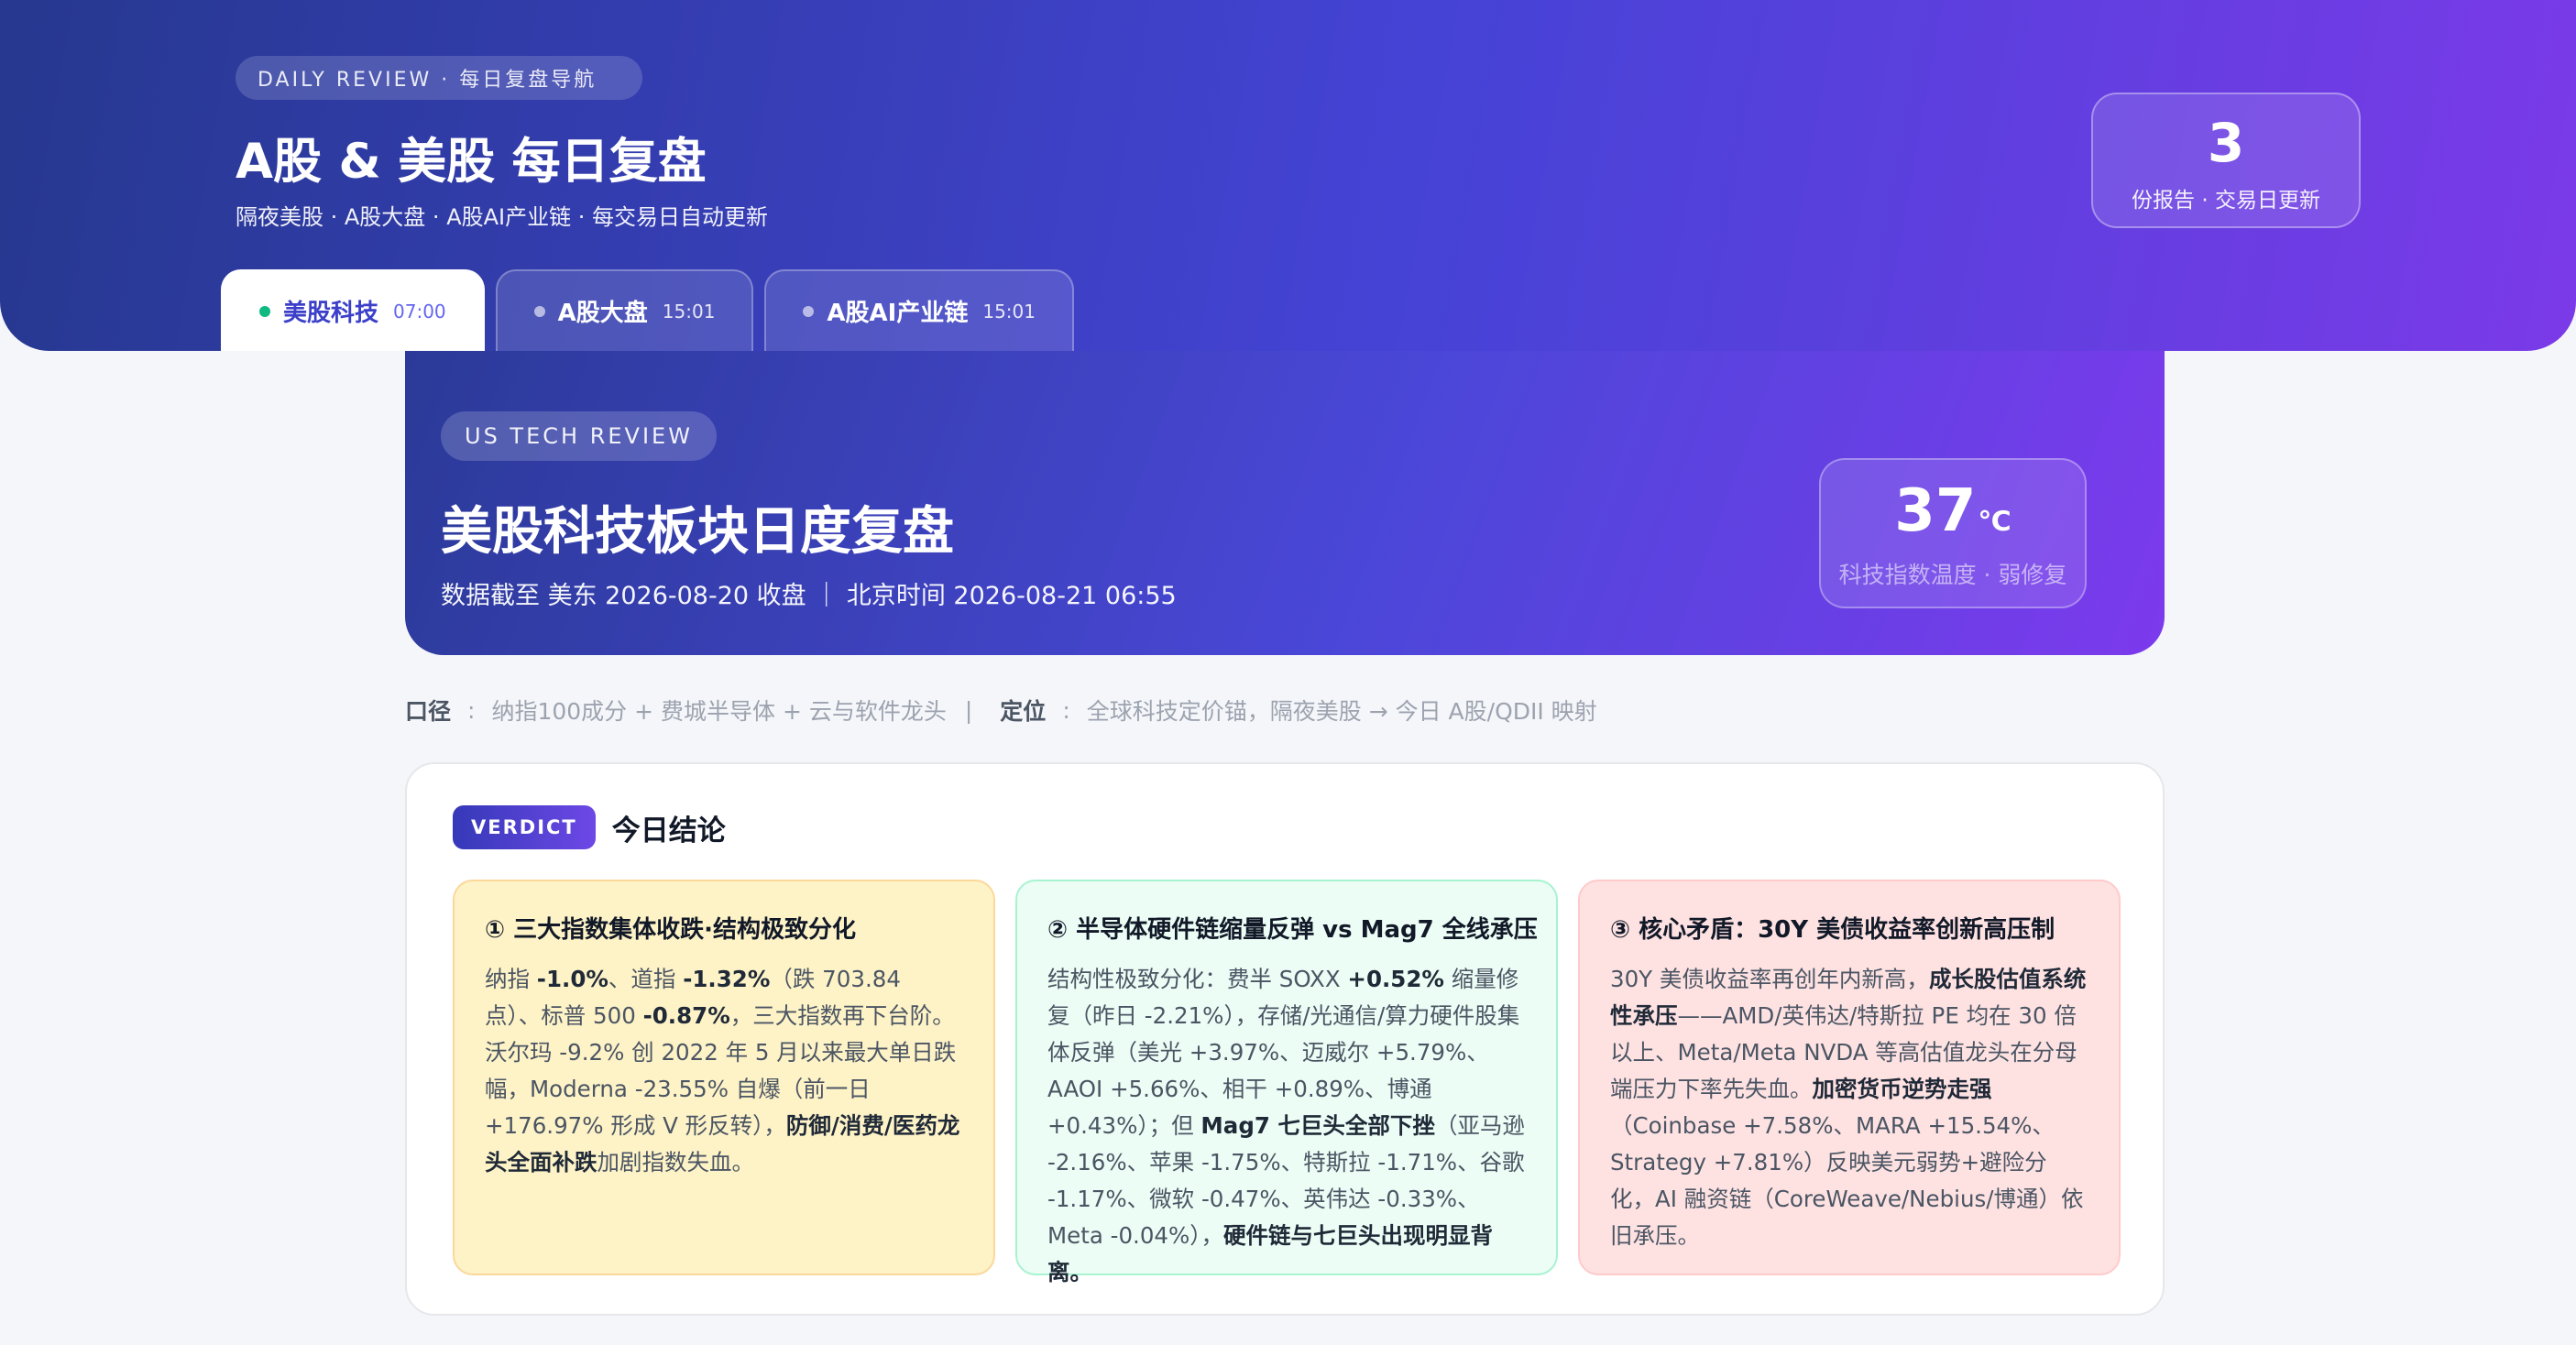  Describe the element at coordinates (579, 436) in the screenshot. I see `hero-eyebrow: US TECH REVIEW` at that location.